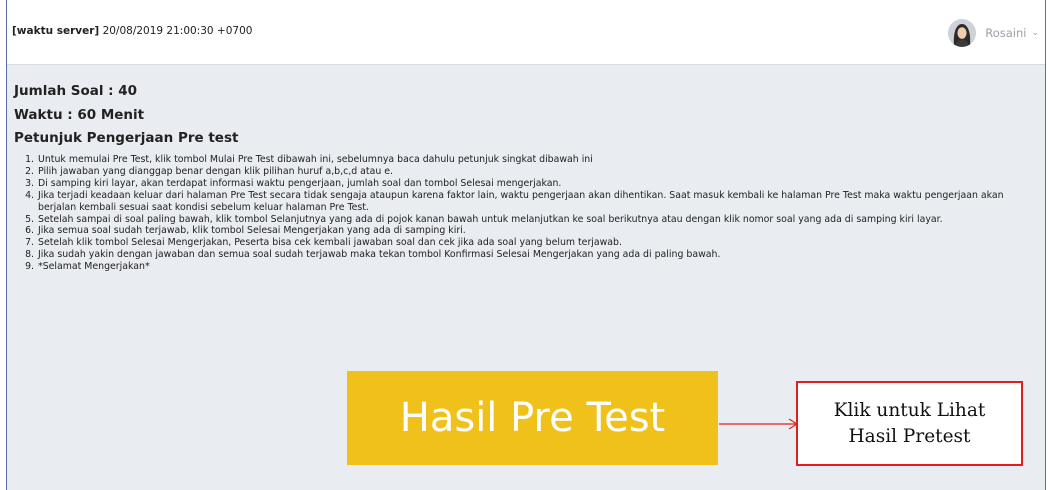 The height and width of the screenshot is (490, 1048). Describe the element at coordinates (532, 418) in the screenshot. I see `result-pre-test-button: Hasil Pre Test` at that location.